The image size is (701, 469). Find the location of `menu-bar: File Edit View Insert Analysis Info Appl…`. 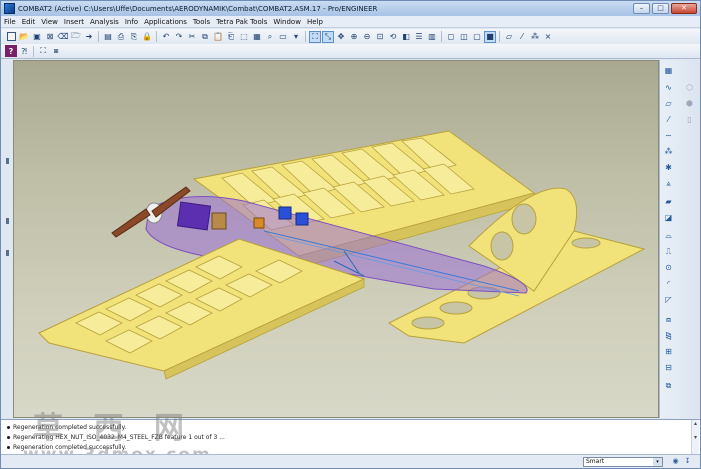

menu-bar: File Edit View Insert Analysis Info Appl… is located at coordinates (350, 22).